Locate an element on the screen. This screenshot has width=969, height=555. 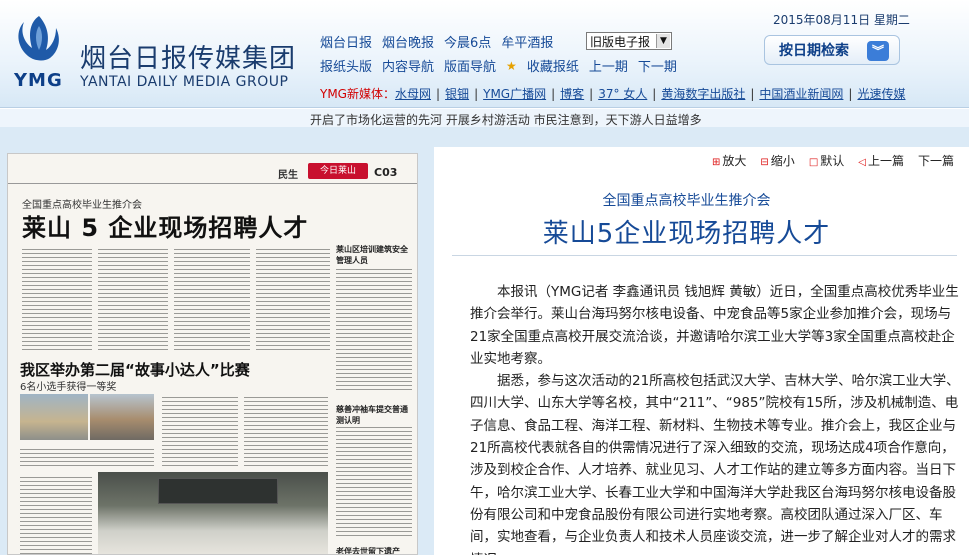
paper-second-headline: 我区举办第二届“故事小达人”比赛 is located at coordinates (135, 369).